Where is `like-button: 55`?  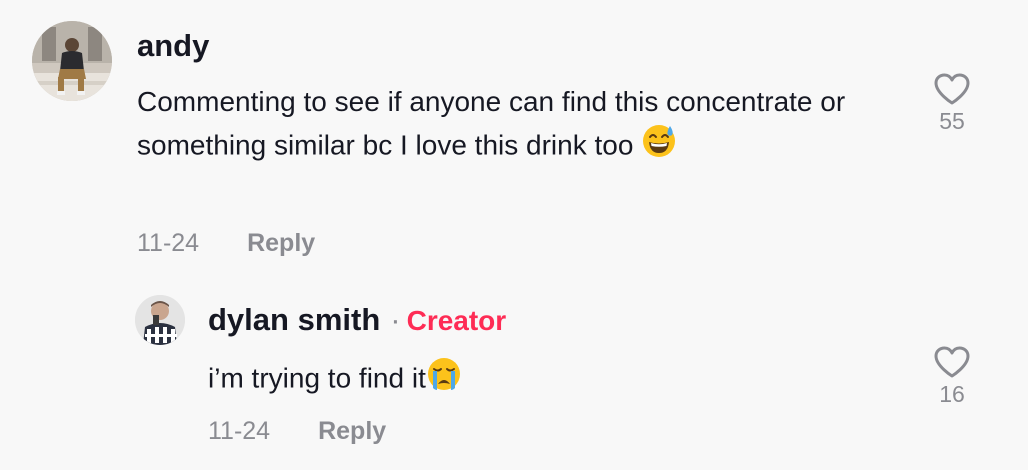
like-button: 55 is located at coordinates (952, 103).